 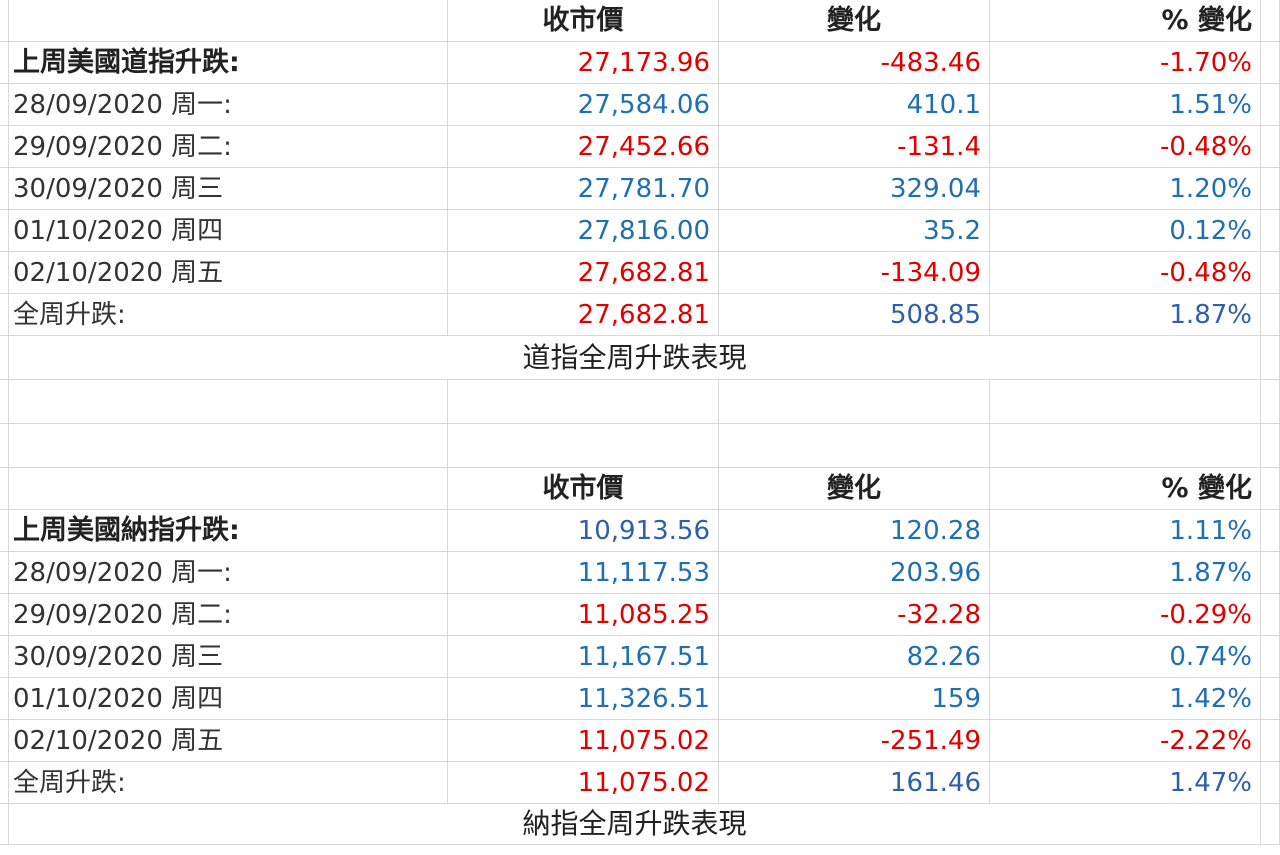 I want to click on dow-row-pct: 1.51%, so click(x=1125, y=105).